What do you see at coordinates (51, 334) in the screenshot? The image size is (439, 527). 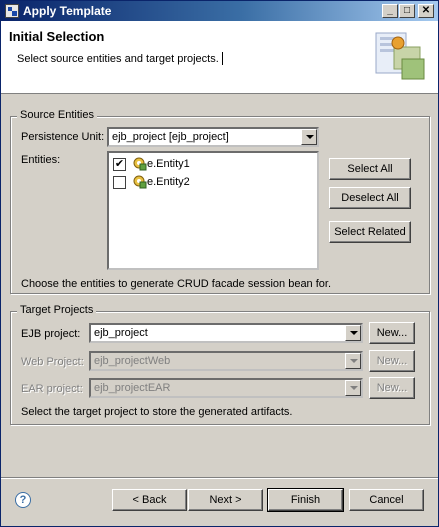 I see `ejb-project-label: EJB project:` at bounding box center [51, 334].